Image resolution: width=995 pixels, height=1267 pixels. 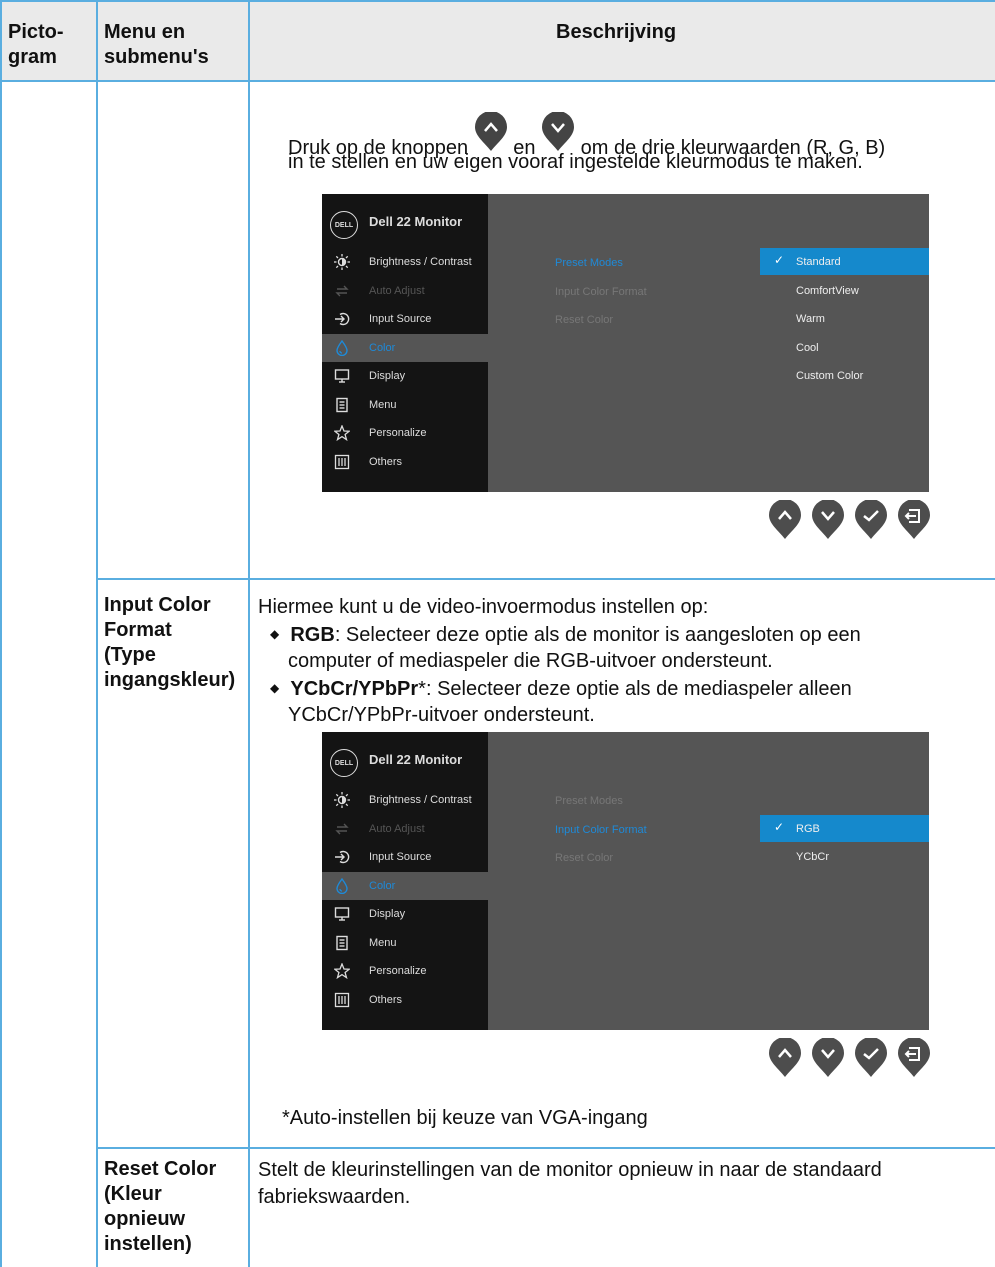 What do you see at coordinates (1, 633) in the screenshot?
I see `table-border-left` at bounding box center [1, 633].